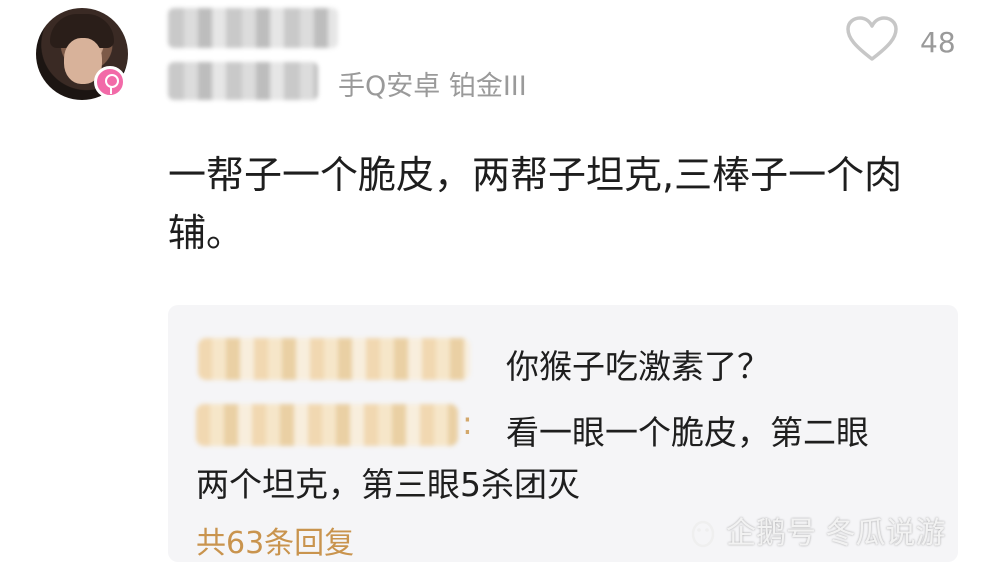 The width and height of the screenshot is (1000, 562). What do you see at coordinates (938, 42) in the screenshot?
I see `like-count: 48` at bounding box center [938, 42].